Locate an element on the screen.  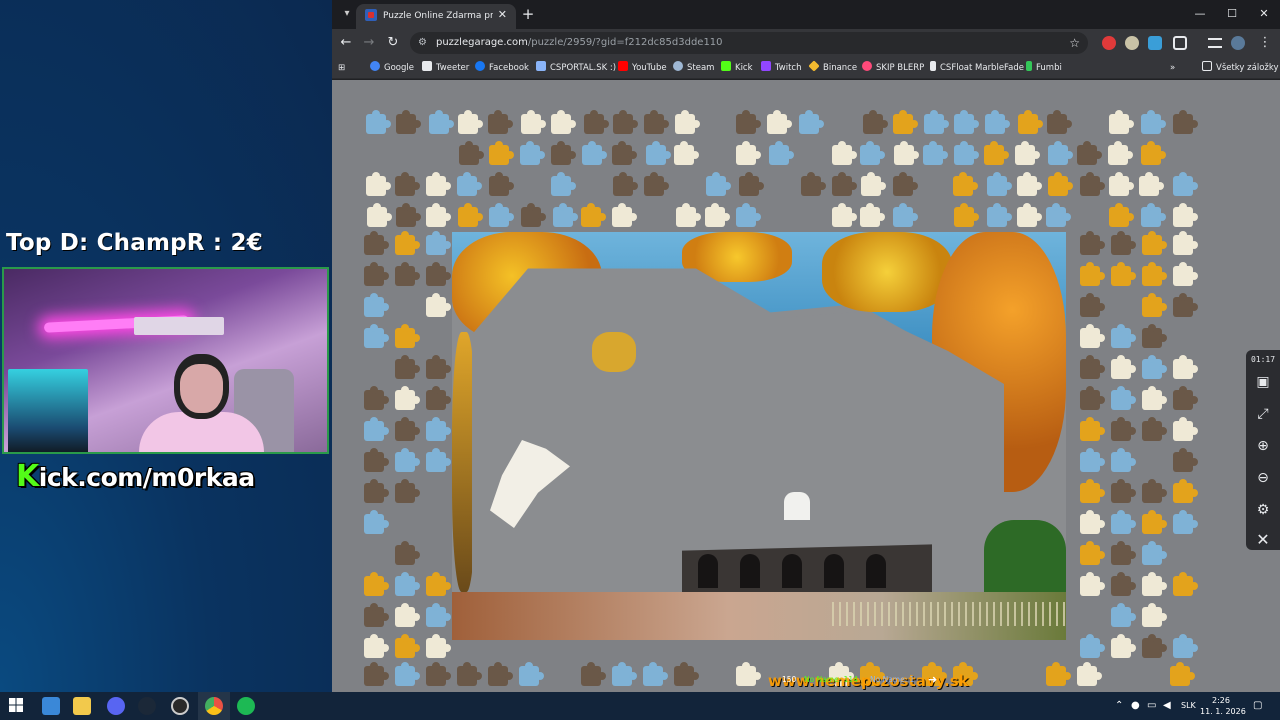
bookmark-skip-blerp: SKIP BLERP is located at coordinates (893, 68).